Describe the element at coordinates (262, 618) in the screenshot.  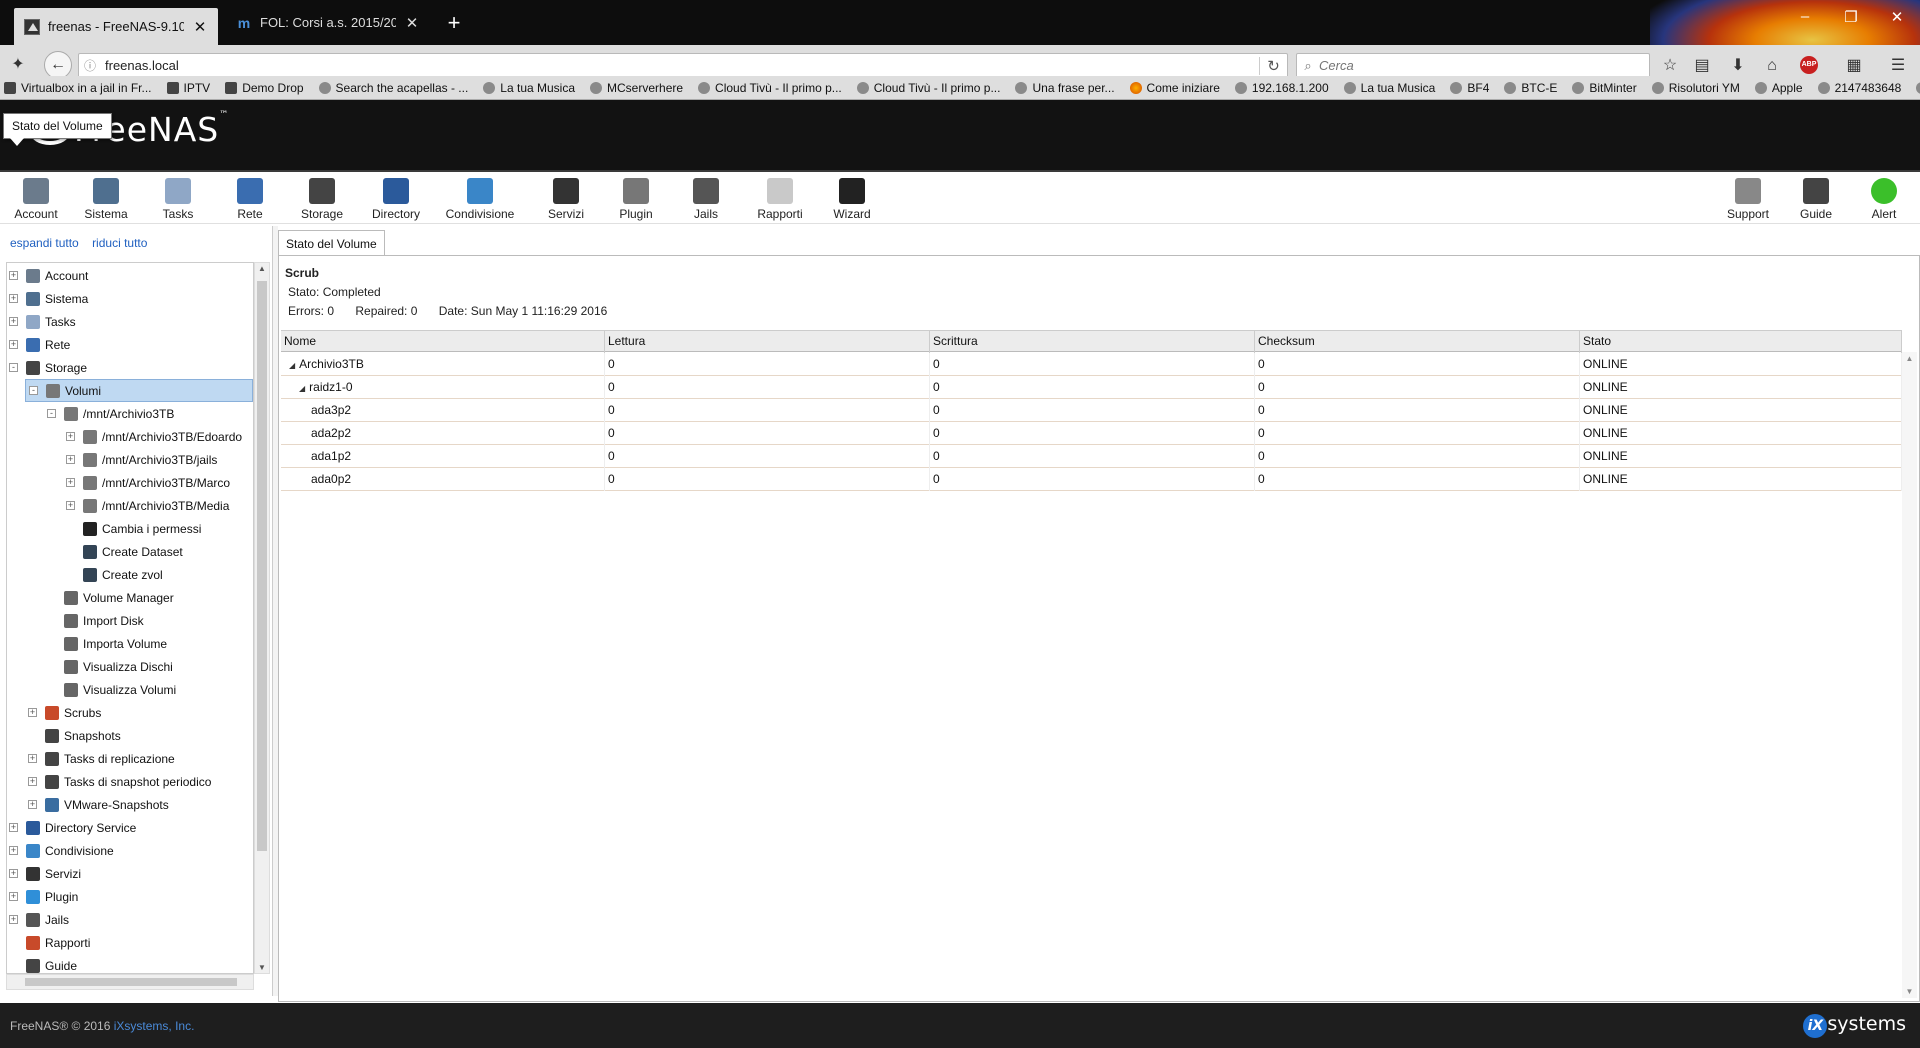
I see `tree-vertical-scrollbar: ▲ ▼` at that location.